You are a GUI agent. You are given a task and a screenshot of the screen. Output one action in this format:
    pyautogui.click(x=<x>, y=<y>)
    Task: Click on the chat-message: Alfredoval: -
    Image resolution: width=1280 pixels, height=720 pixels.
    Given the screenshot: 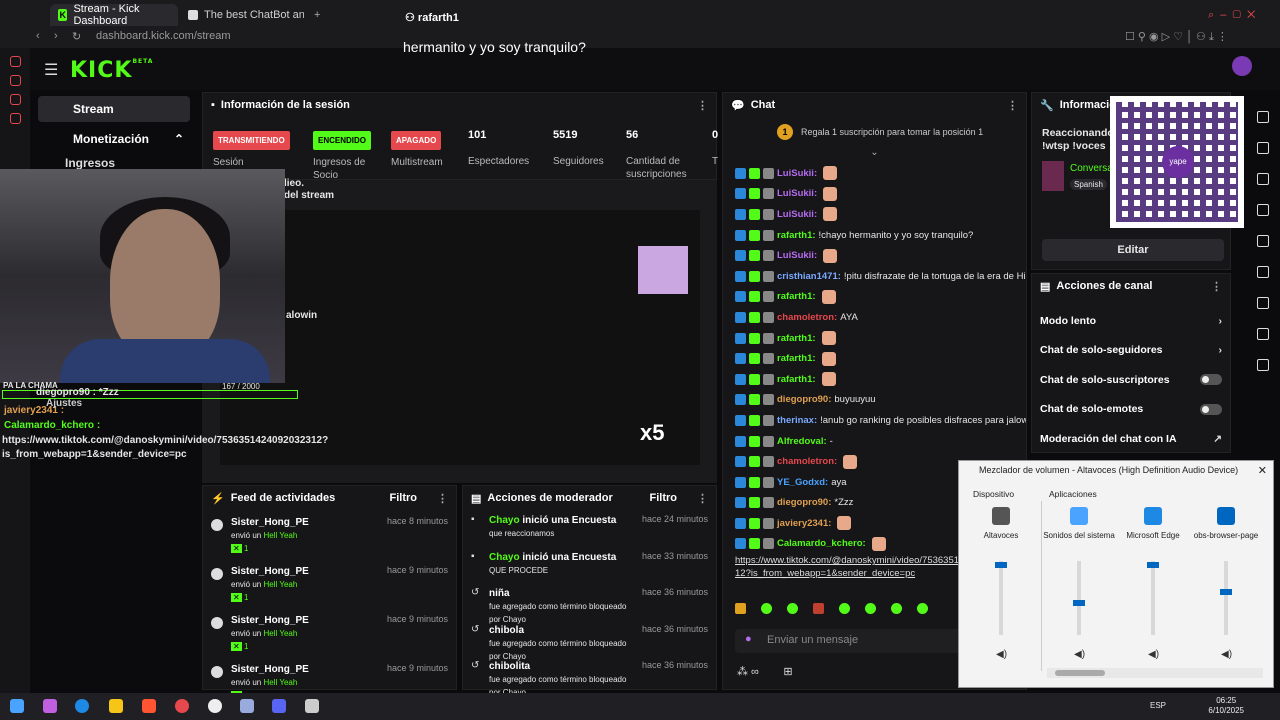 What is the action you would take?
    pyautogui.click(x=874, y=441)
    